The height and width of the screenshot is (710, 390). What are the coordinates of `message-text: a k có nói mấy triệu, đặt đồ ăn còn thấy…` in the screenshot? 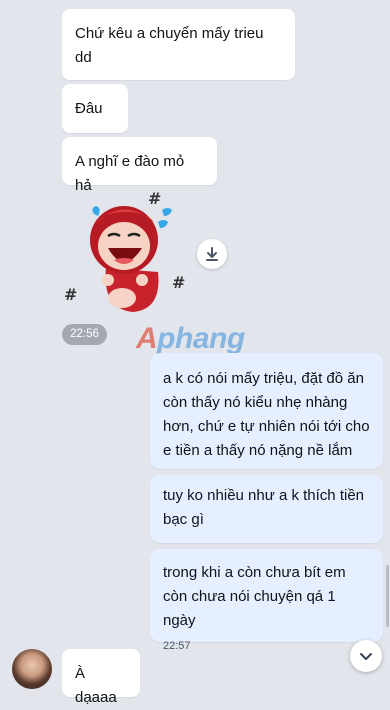 It's located at (266, 414).